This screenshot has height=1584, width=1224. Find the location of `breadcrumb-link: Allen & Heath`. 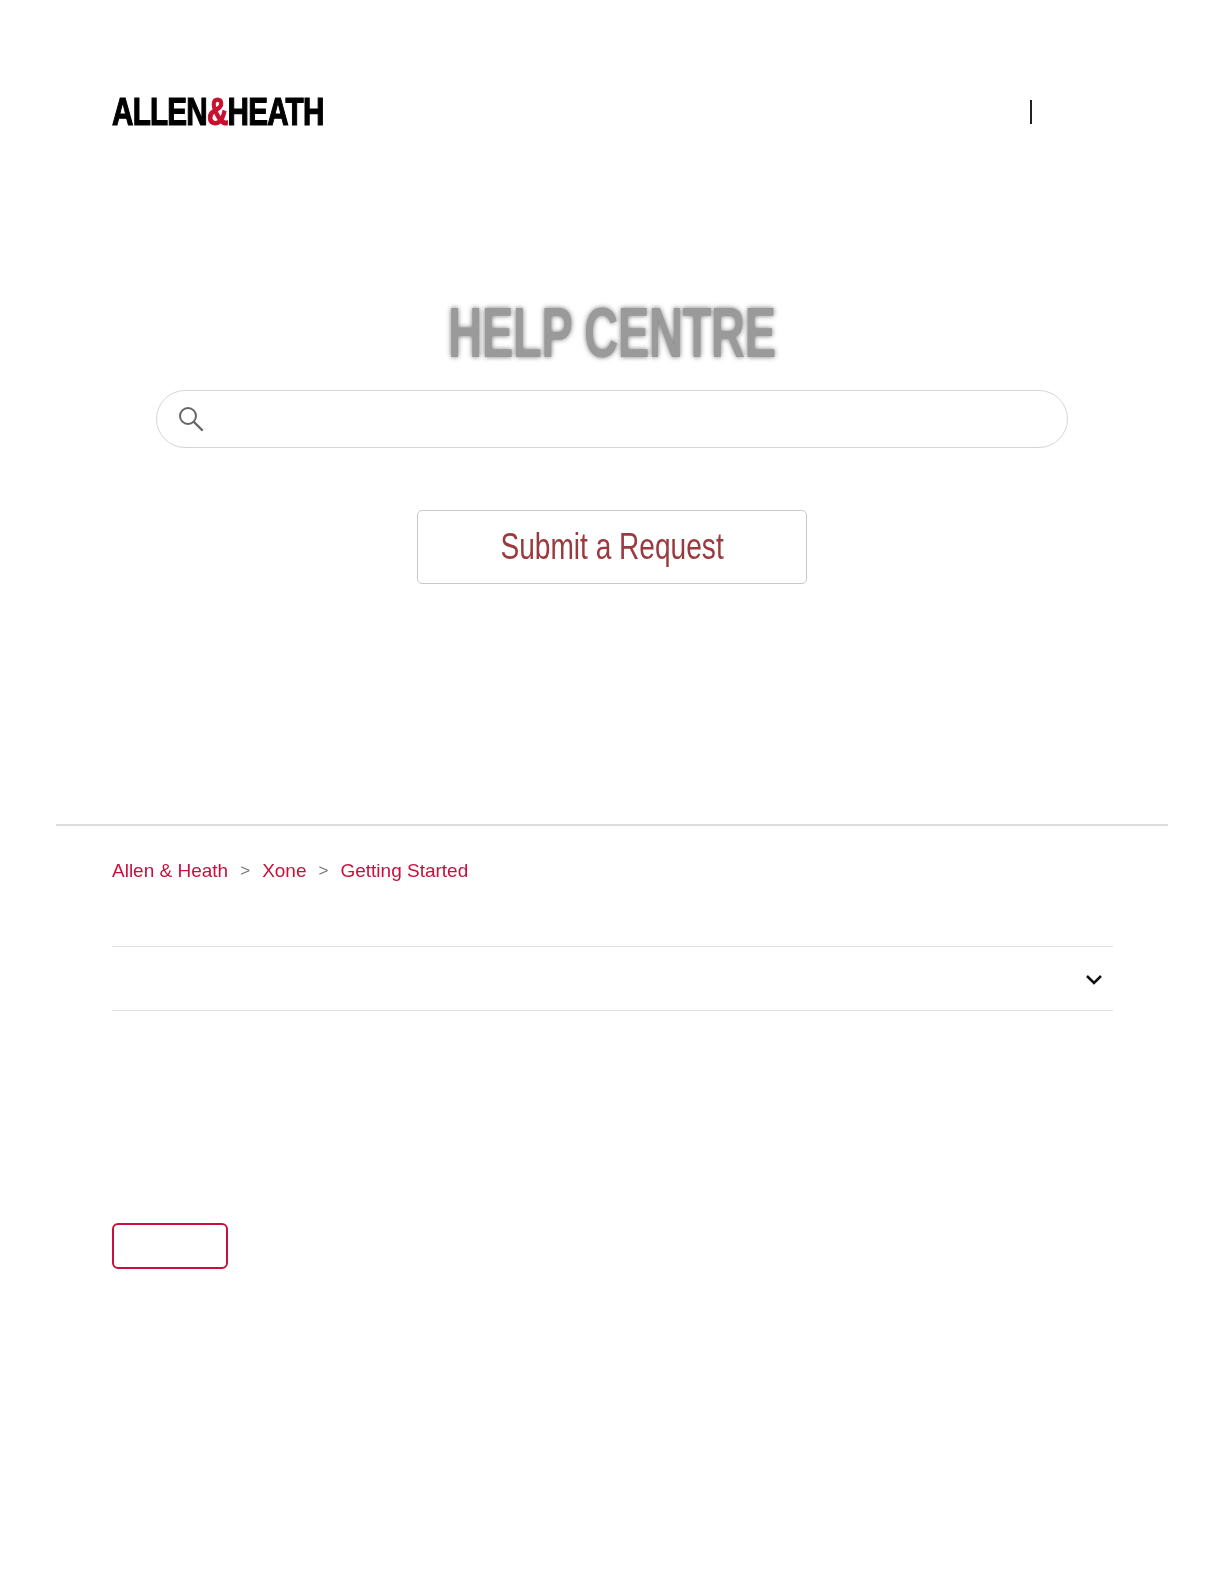

breadcrumb-link: Allen & Heath is located at coordinates (170, 871).